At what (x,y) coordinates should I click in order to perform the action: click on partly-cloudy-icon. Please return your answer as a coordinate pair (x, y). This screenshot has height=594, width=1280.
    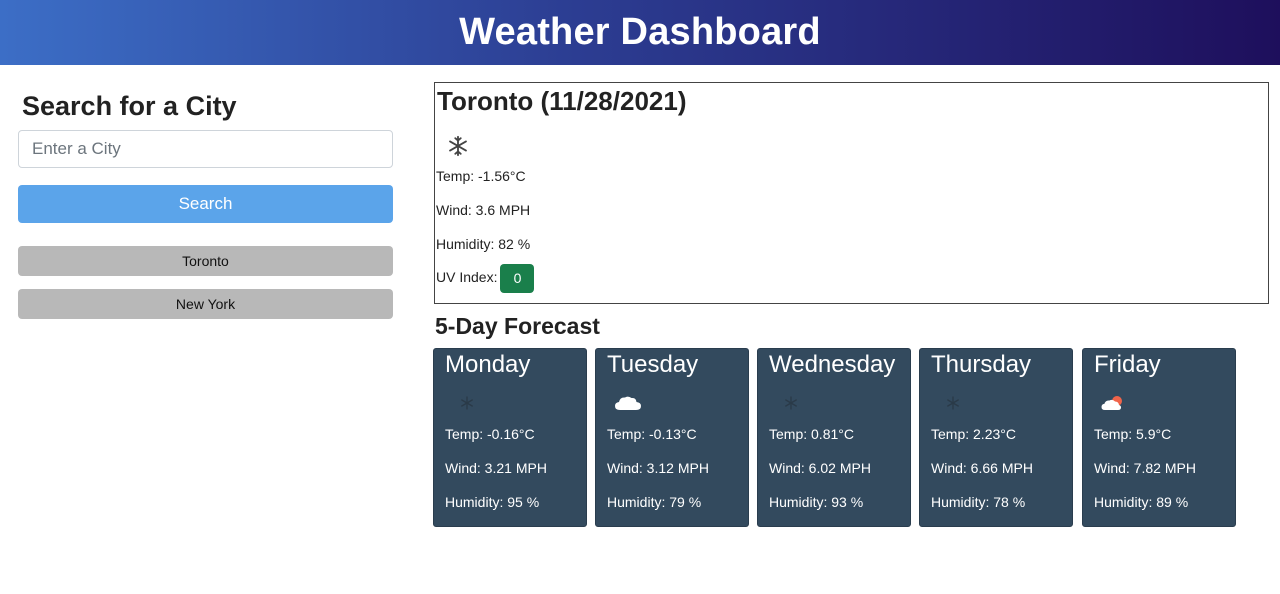
    Looking at the image, I should click on (1111, 403).